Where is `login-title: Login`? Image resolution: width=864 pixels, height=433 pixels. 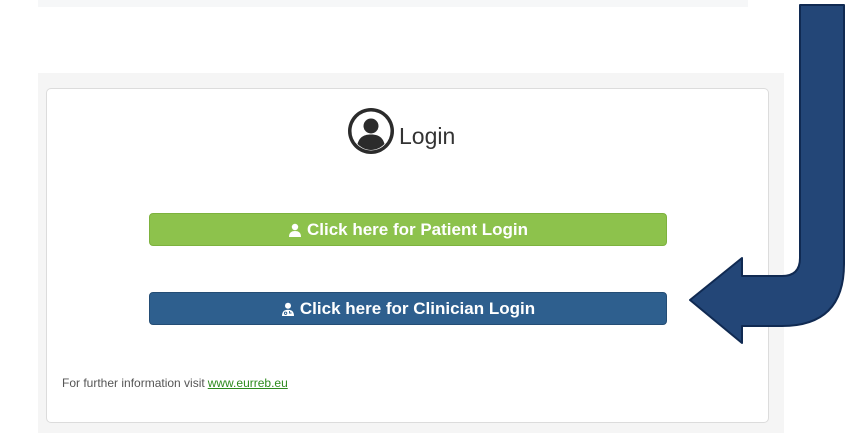 login-title: Login is located at coordinates (427, 135).